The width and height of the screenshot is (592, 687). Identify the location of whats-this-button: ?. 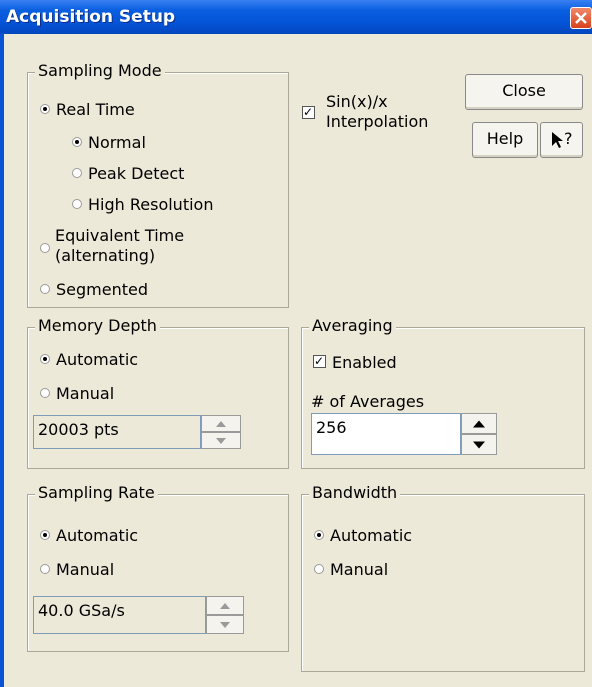
(561, 140).